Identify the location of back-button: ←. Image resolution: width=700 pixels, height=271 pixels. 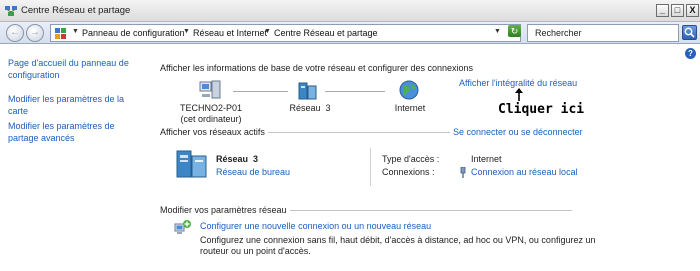
(15, 33).